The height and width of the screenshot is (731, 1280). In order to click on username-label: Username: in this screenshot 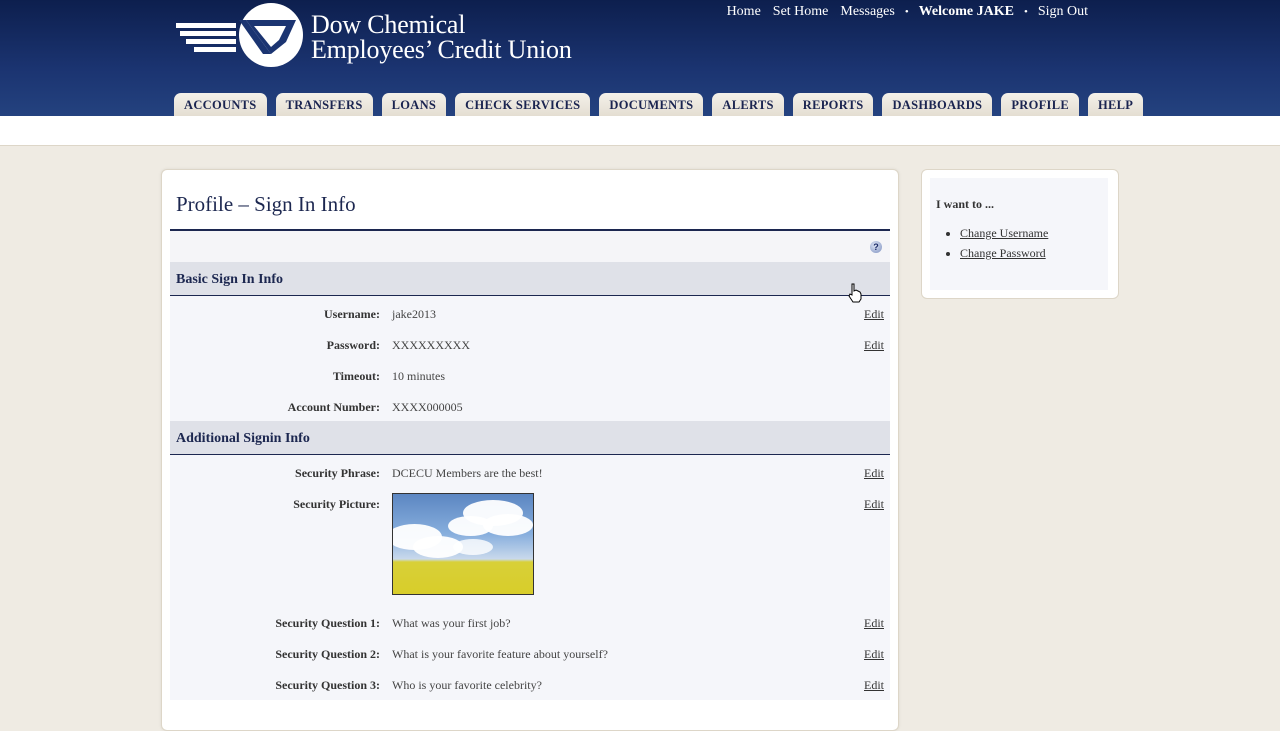, I will do `click(352, 314)`.